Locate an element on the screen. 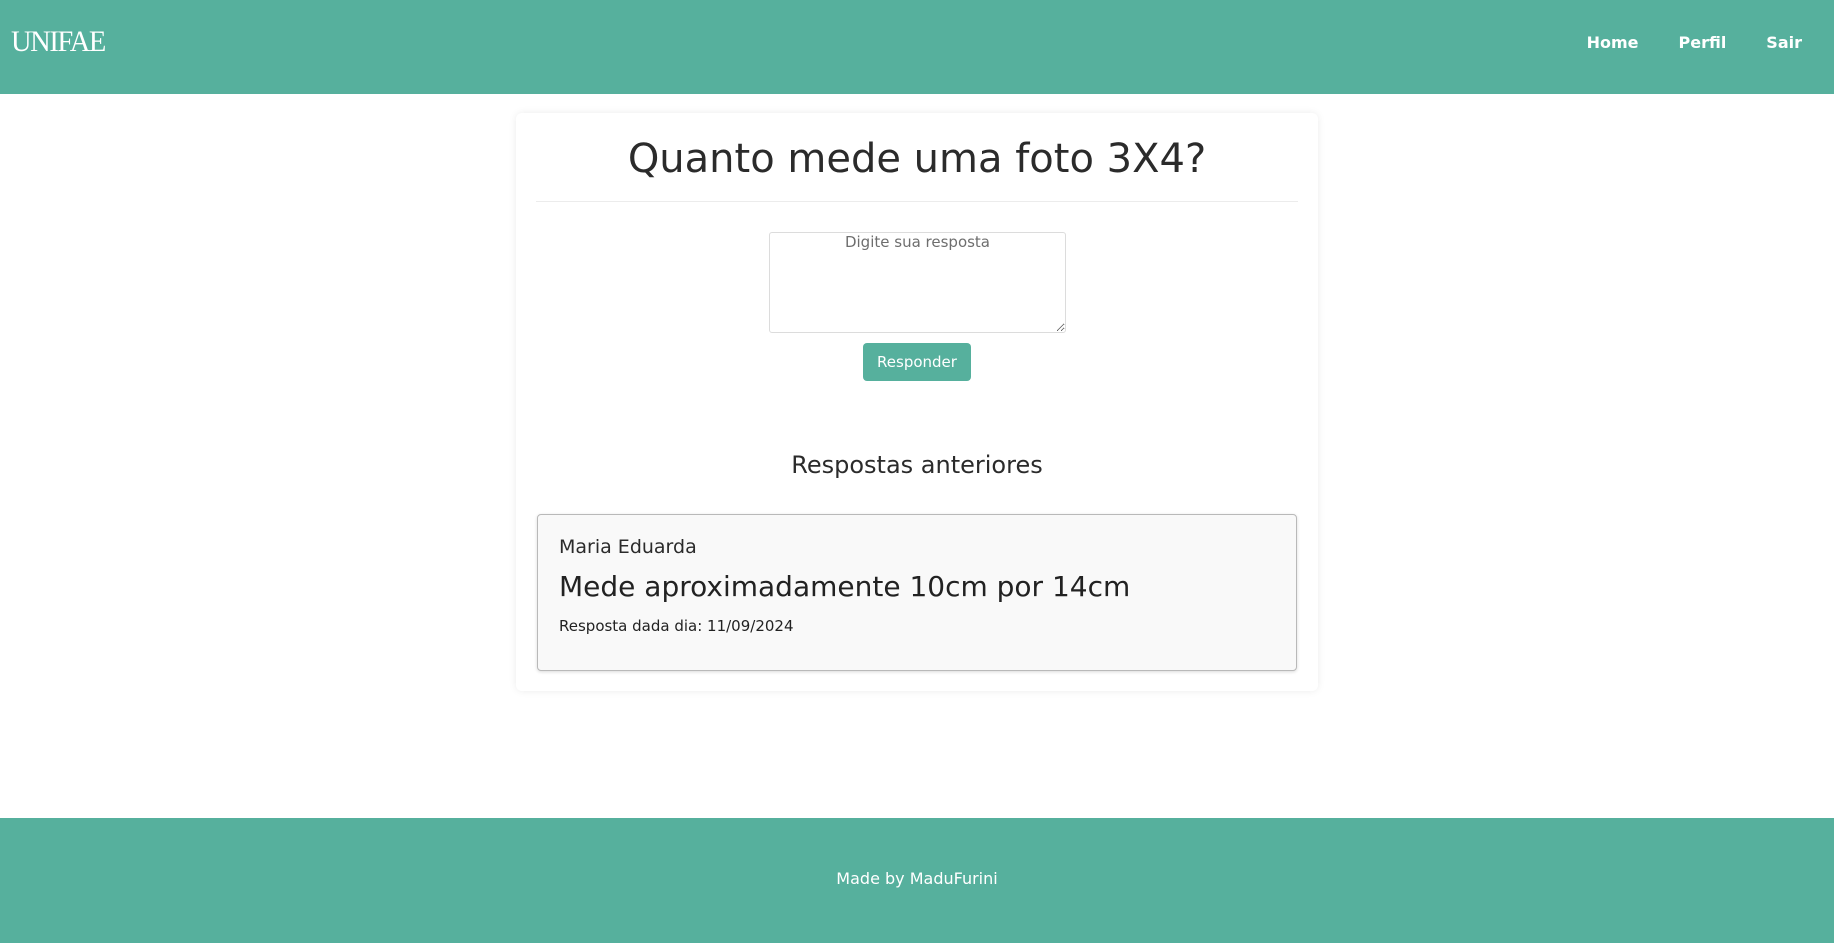 Image resolution: width=1834 pixels, height=943 pixels. answer-date: Resposta dada dia: 11/09/2024 is located at coordinates (676, 626).